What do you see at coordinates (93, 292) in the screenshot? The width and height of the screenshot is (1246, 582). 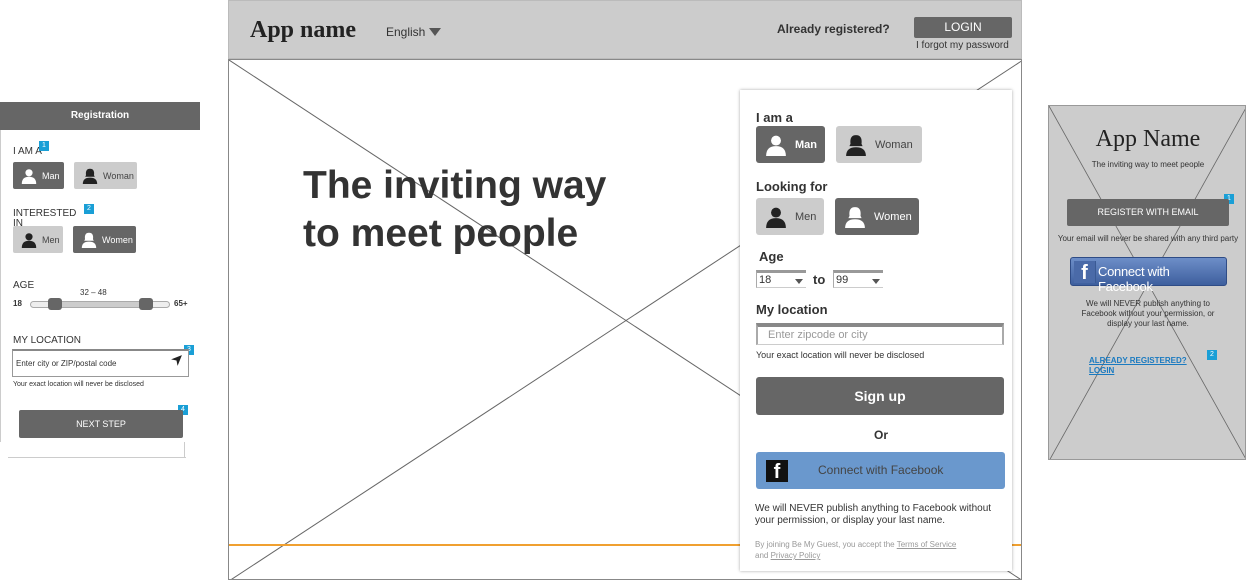 I see `age-range-value: 32 – 48` at bounding box center [93, 292].